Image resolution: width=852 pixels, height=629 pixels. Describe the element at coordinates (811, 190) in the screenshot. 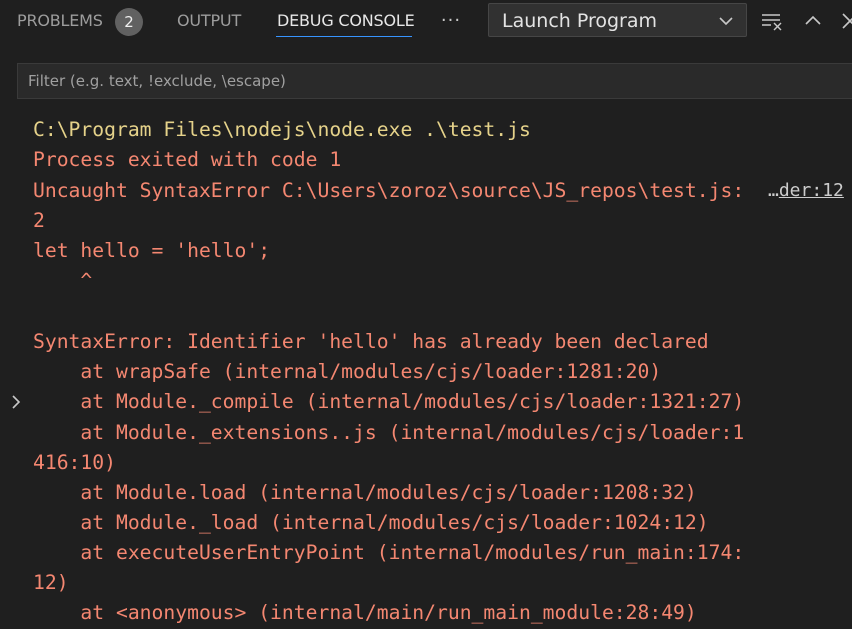

I see `source-link-text: der:12` at that location.